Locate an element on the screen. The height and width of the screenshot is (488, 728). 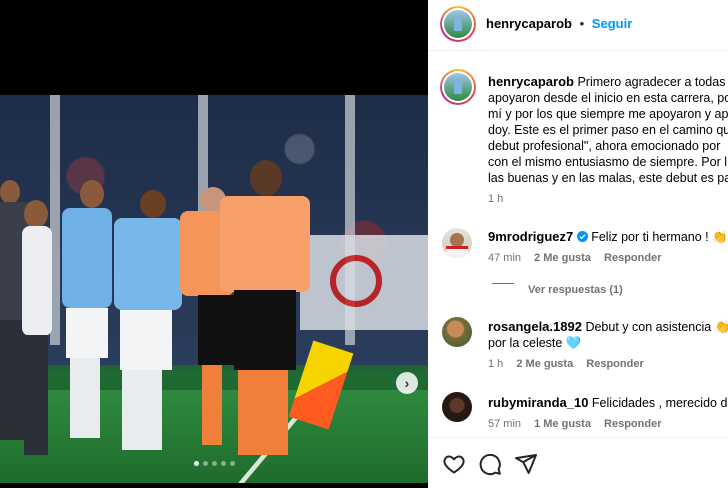
follow-button: Seguir is located at coordinates (612, 23).